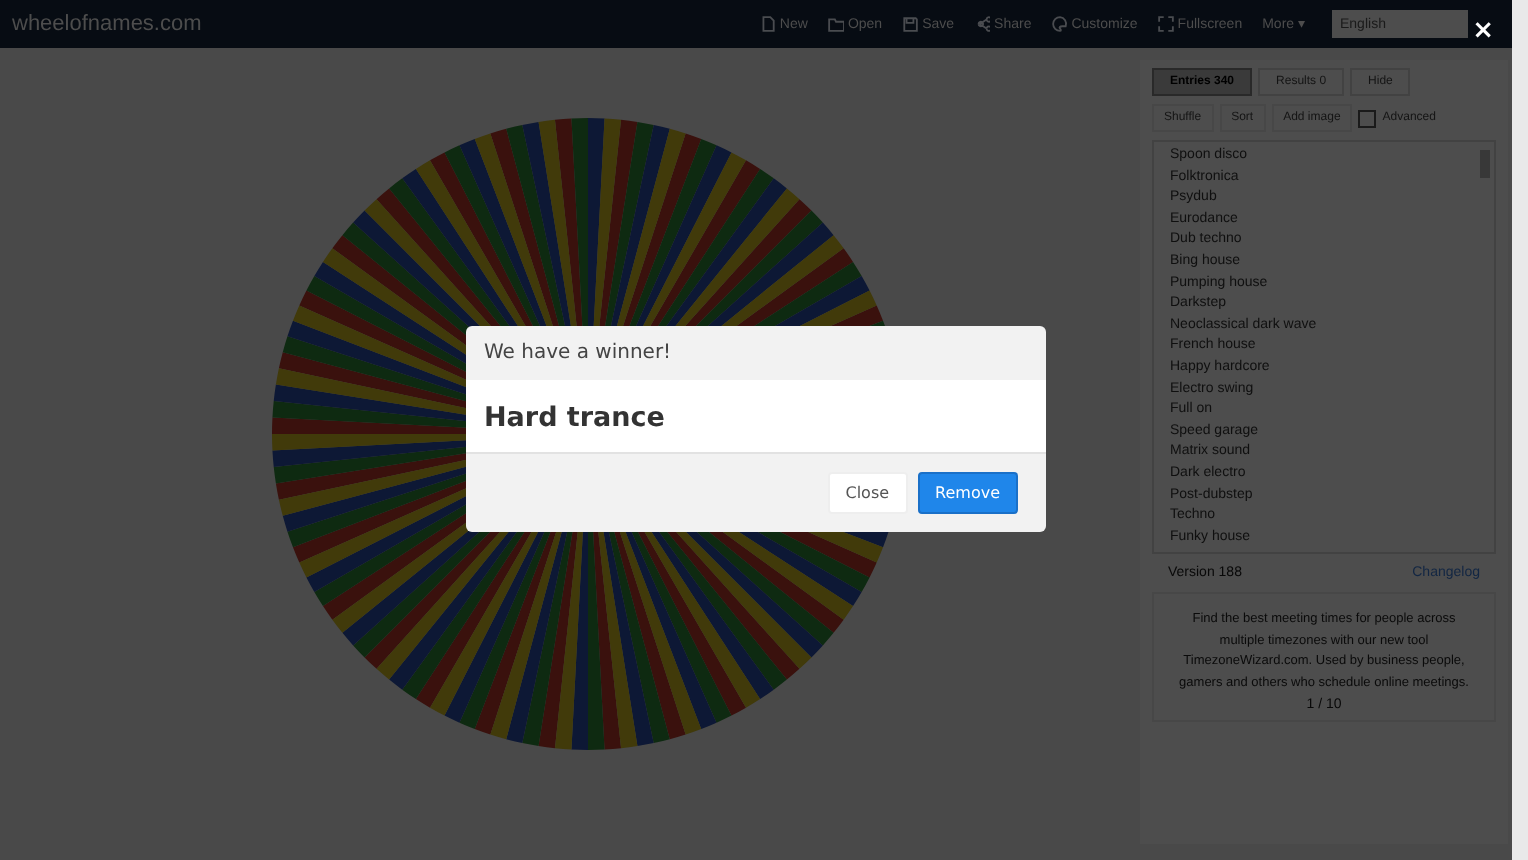  I want to click on page-scrollbar, so click(1520, 430).